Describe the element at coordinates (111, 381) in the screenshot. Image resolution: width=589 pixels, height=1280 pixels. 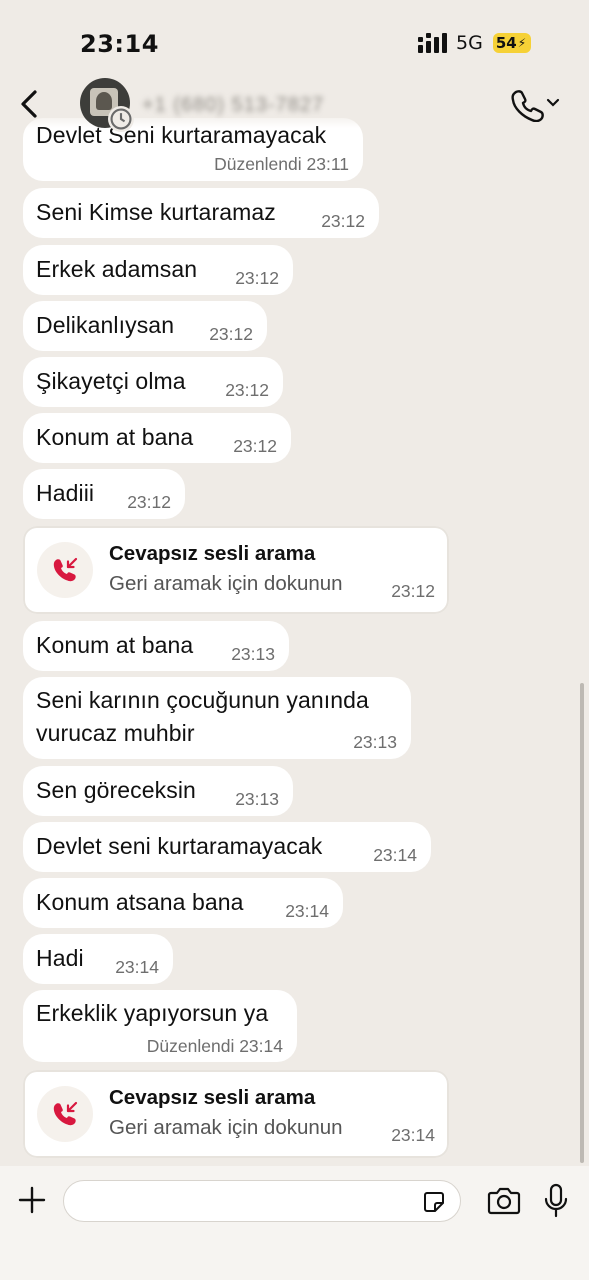
I see `message-text: Şikayetçi olma` at that location.